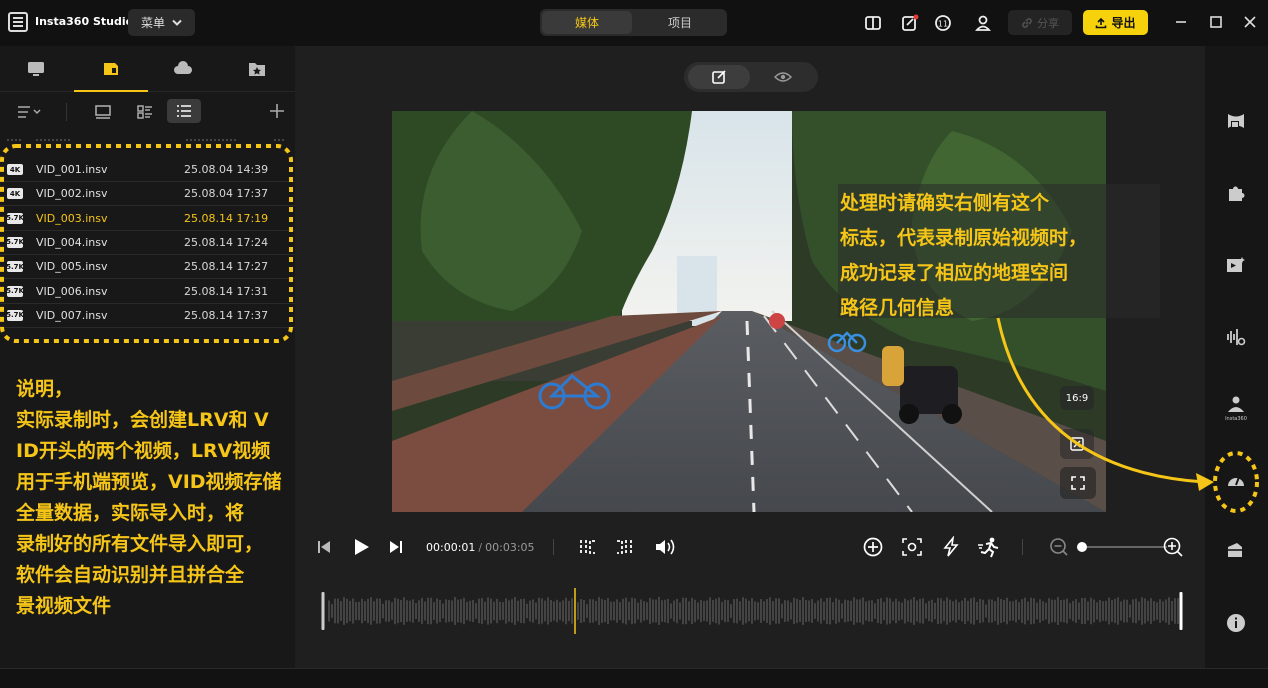 The image size is (1268, 688). What do you see at coordinates (396, 547) in the screenshot?
I see `skip-forward-icon` at bounding box center [396, 547].